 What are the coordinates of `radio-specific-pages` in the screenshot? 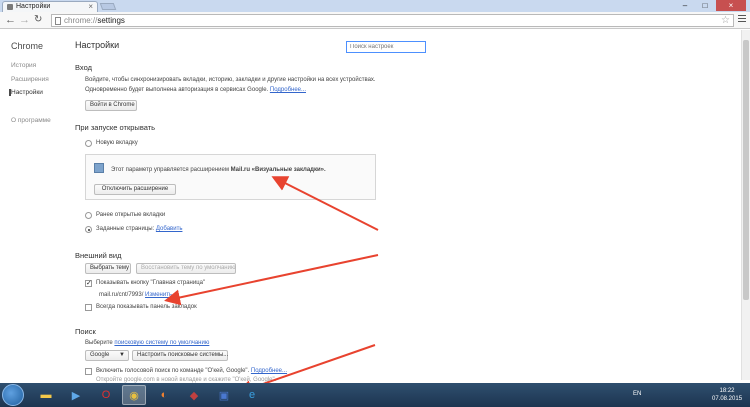 It's located at (88, 229).